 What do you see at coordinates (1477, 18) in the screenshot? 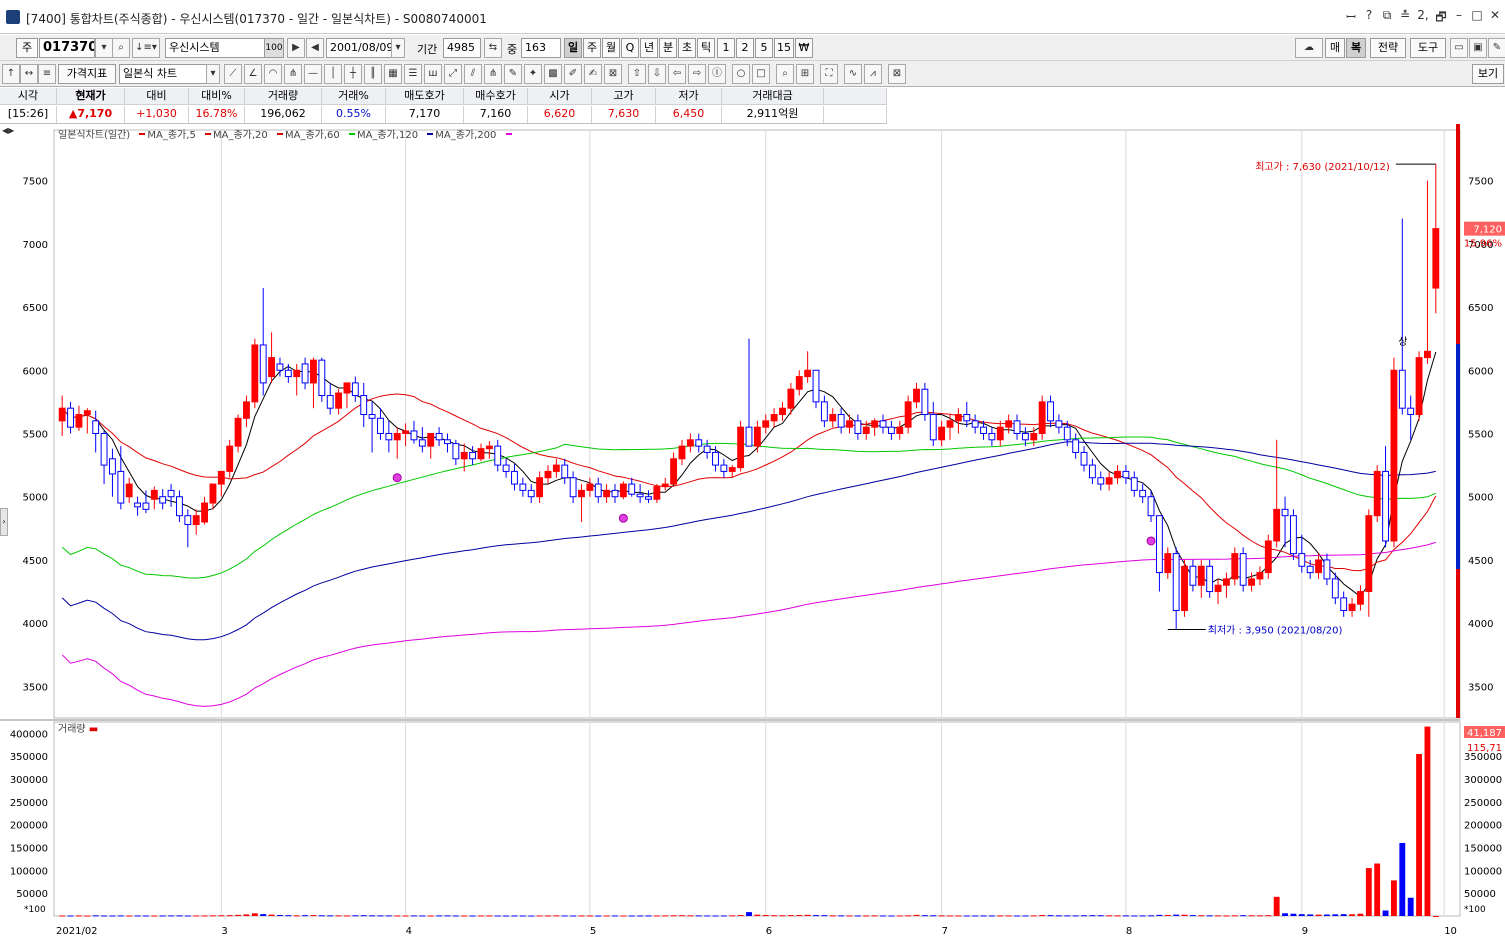
I see `maximize-button: □` at bounding box center [1477, 18].